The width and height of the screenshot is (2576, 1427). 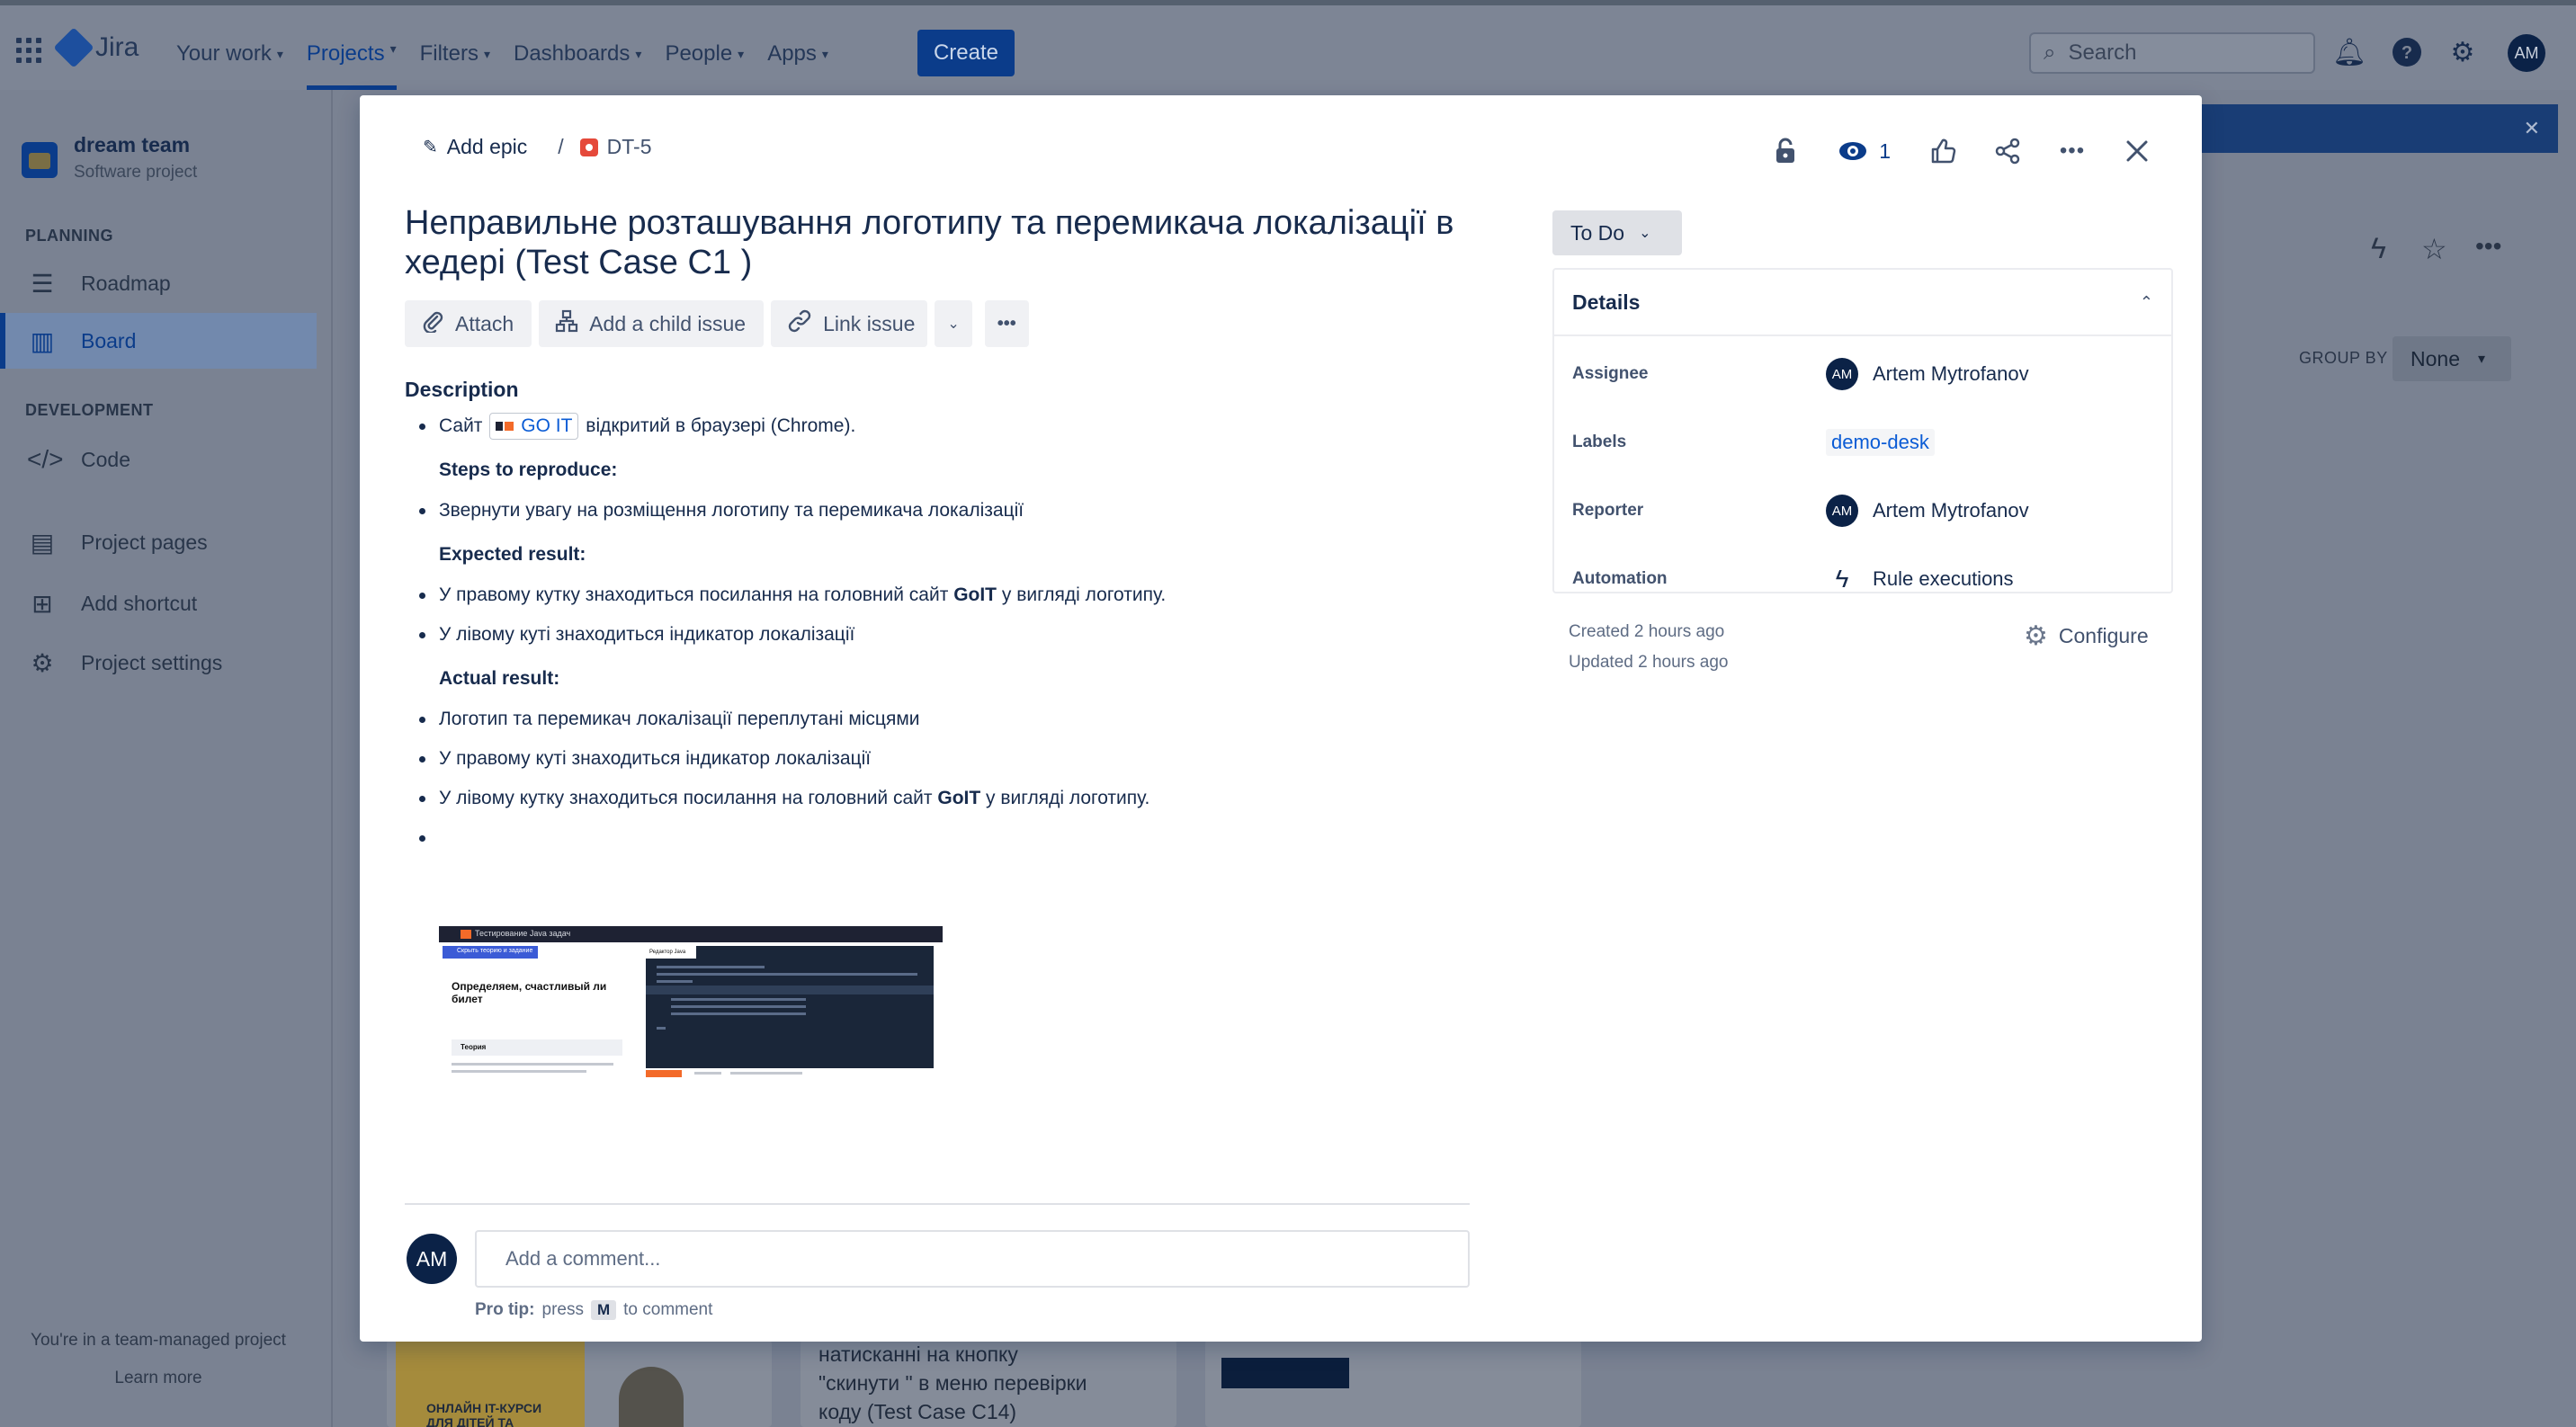 What do you see at coordinates (562, 1309) in the screenshot?
I see `pro-tip-text: press` at bounding box center [562, 1309].